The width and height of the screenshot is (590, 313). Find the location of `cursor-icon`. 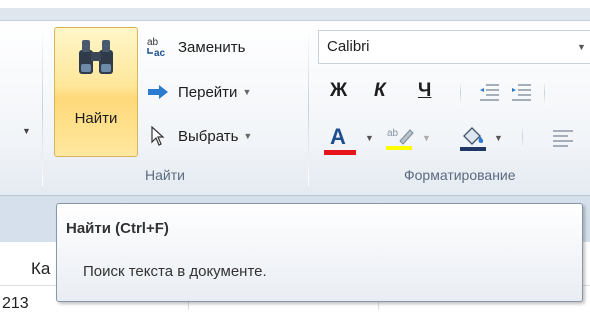

cursor-icon is located at coordinates (158, 136).